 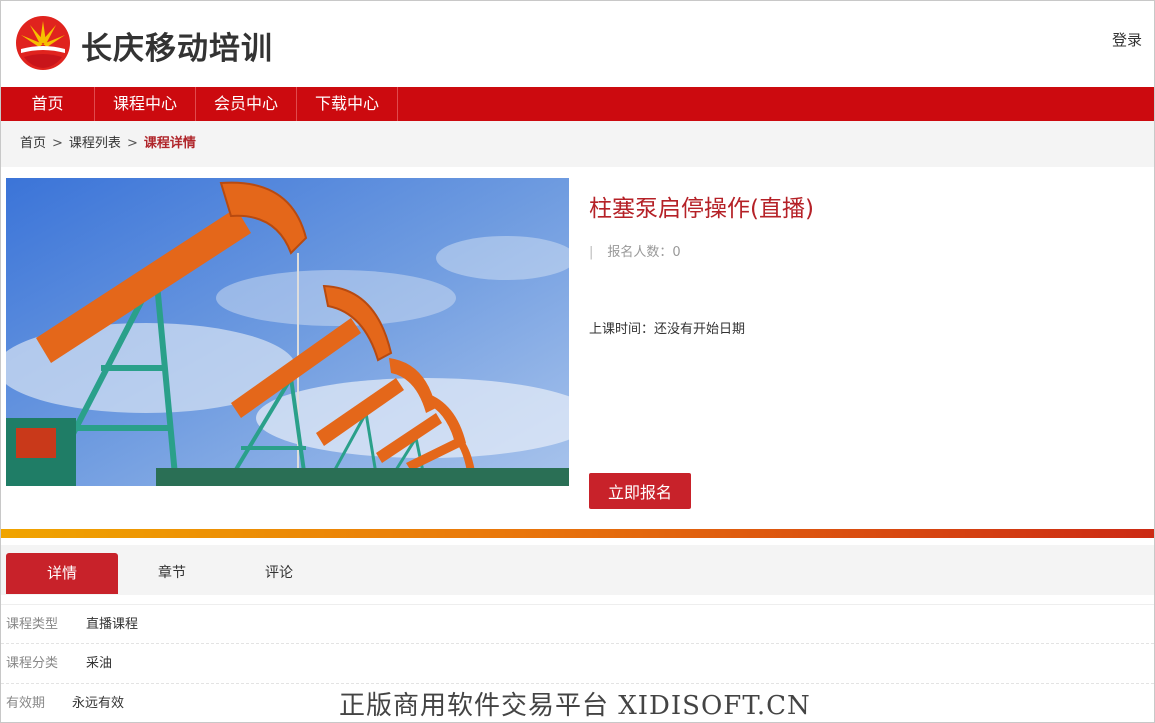 I want to click on breadcrumb: 首页 > 课程列表 > 课程详情, so click(x=577, y=144).